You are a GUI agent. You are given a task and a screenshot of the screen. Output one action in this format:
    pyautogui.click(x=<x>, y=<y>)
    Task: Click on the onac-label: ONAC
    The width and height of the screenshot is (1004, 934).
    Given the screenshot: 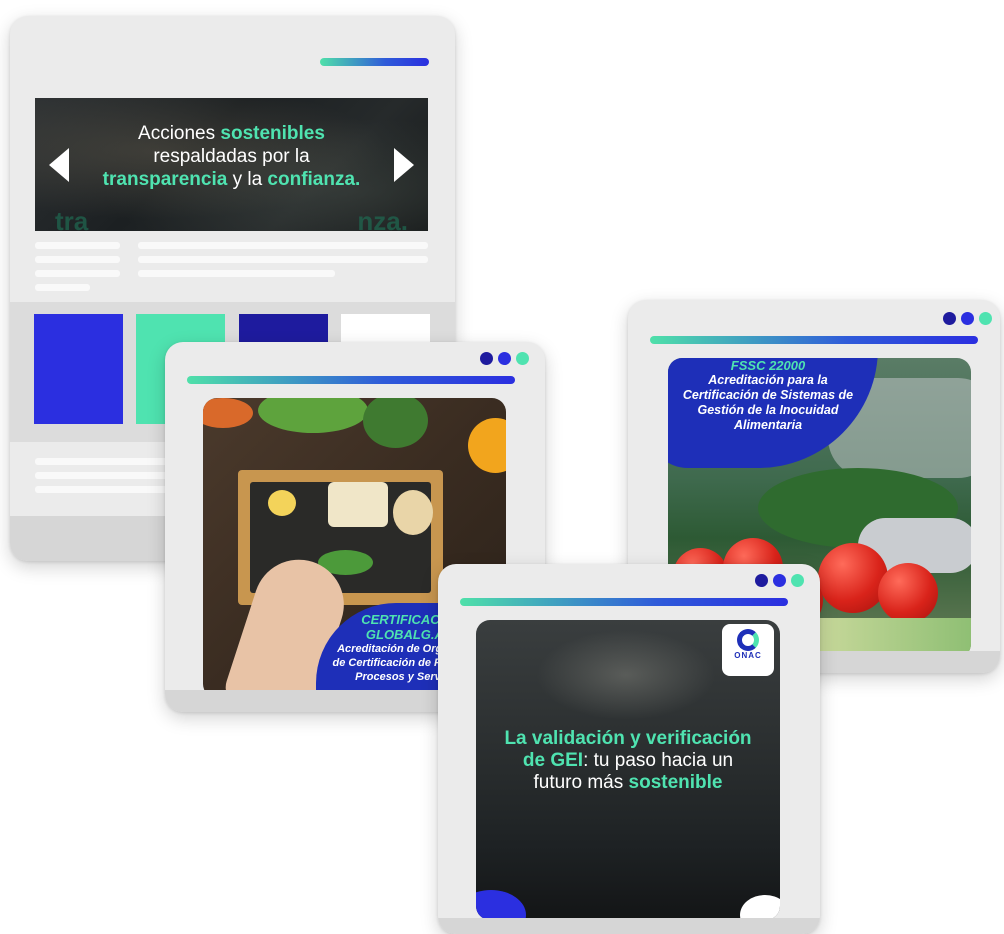 What is the action you would take?
    pyautogui.click(x=748, y=655)
    